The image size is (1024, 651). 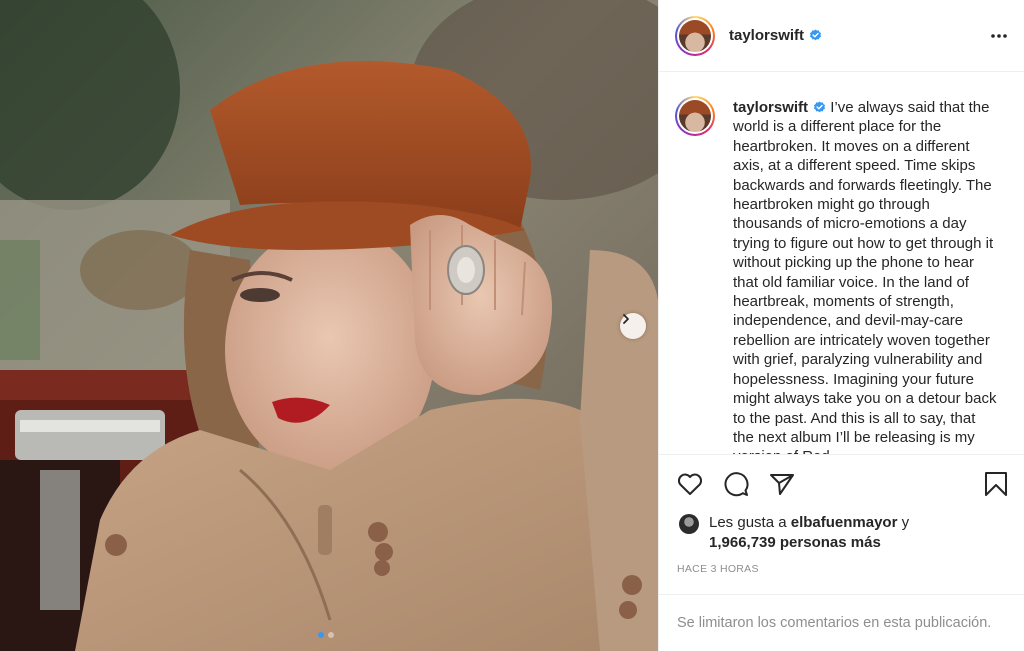 What do you see at coordinates (844, 522) in the screenshot?
I see `liker-username: elbafuenmayor` at bounding box center [844, 522].